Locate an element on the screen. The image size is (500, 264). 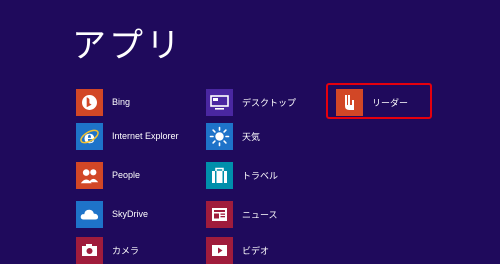
travel-icon is located at coordinates (219, 175).